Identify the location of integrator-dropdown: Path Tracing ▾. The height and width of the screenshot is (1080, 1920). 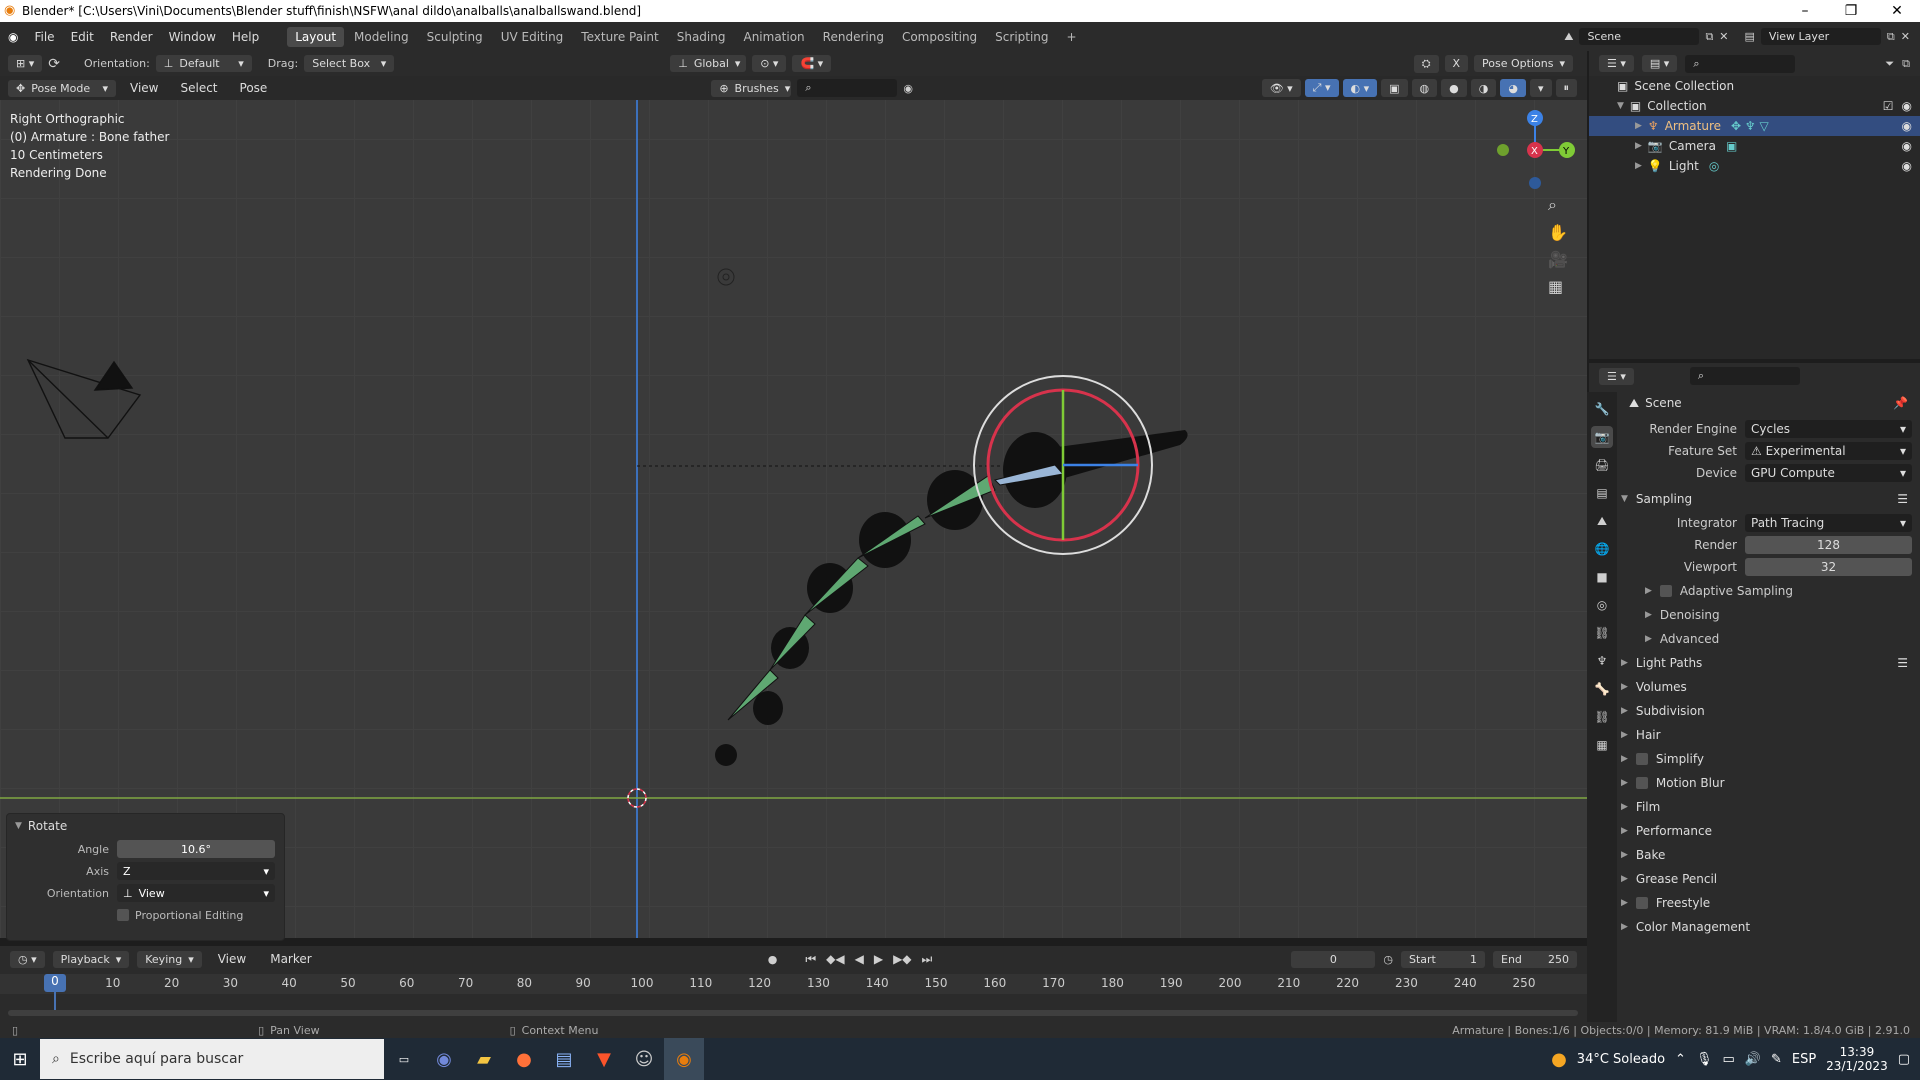
(1828, 523).